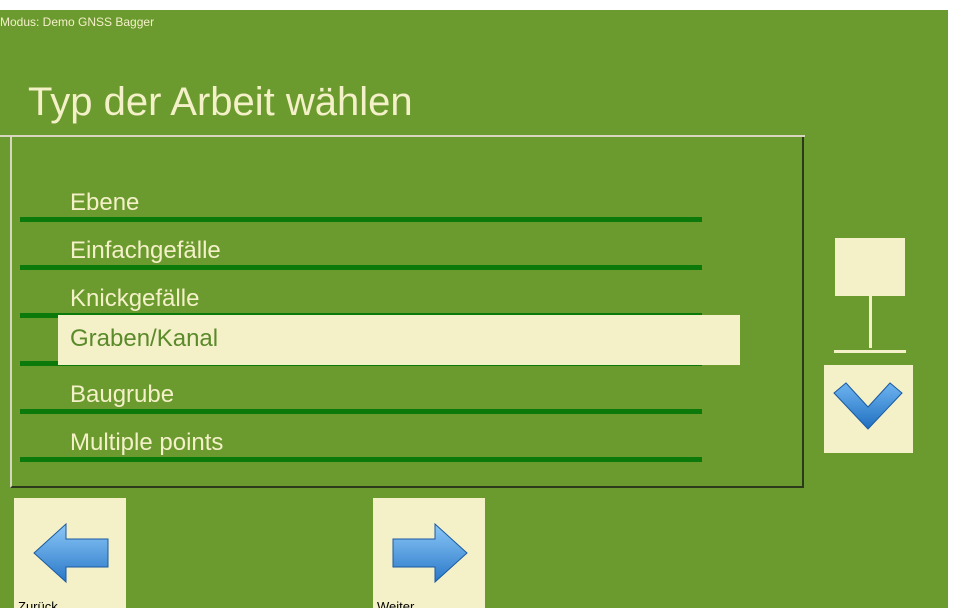  I want to click on list-item-ebene: Ebene, so click(361, 198).